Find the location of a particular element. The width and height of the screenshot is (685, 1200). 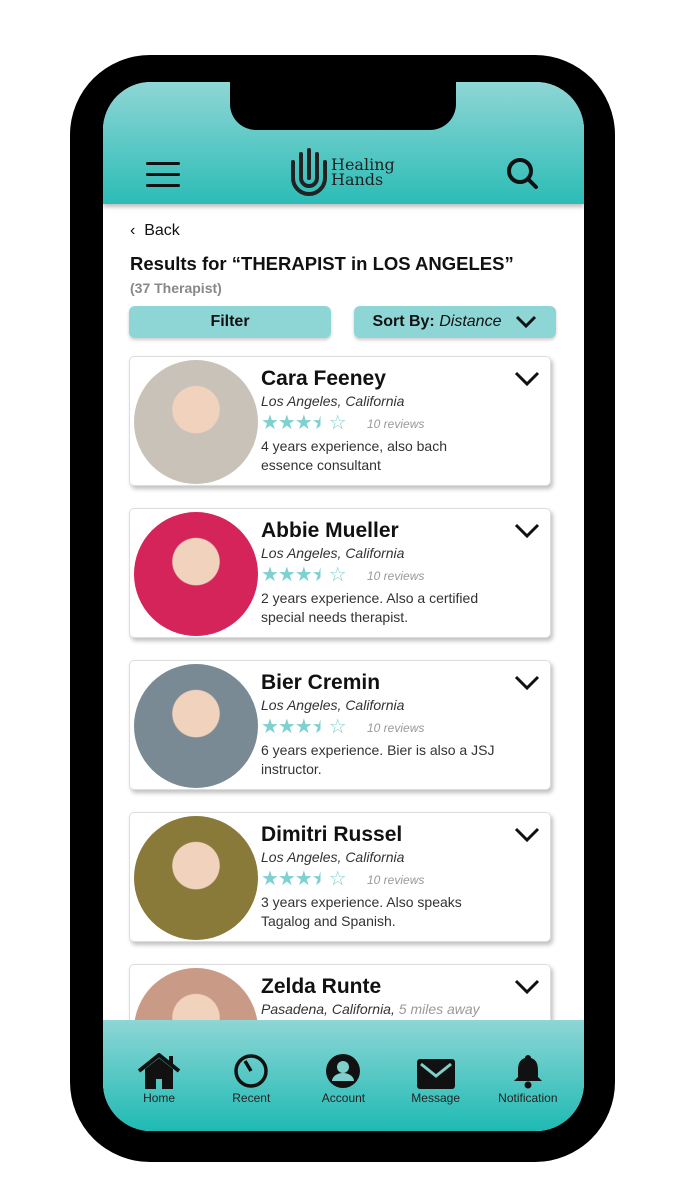

nav-account: Account is located at coordinates (343, 1075).